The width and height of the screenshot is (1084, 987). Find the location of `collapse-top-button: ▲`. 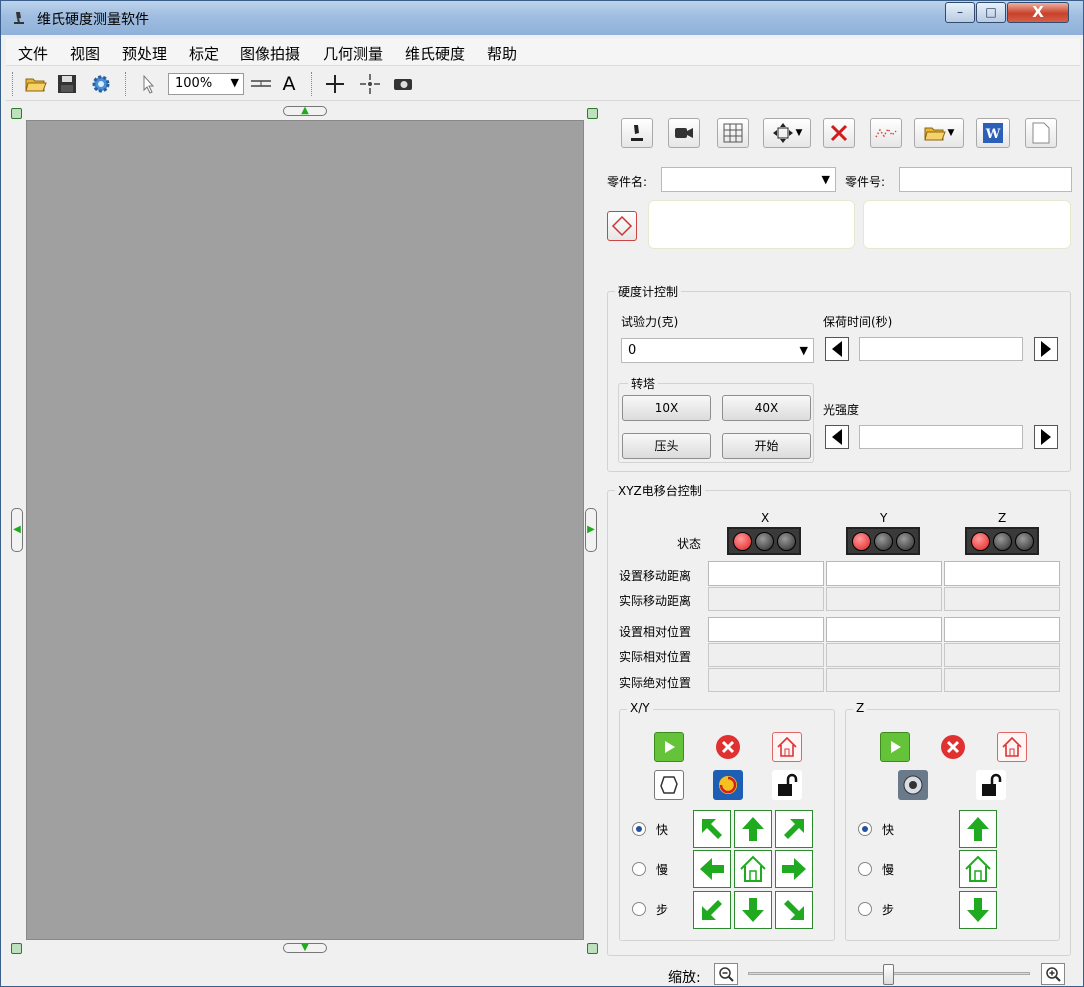

collapse-top-button: ▲ is located at coordinates (305, 111).